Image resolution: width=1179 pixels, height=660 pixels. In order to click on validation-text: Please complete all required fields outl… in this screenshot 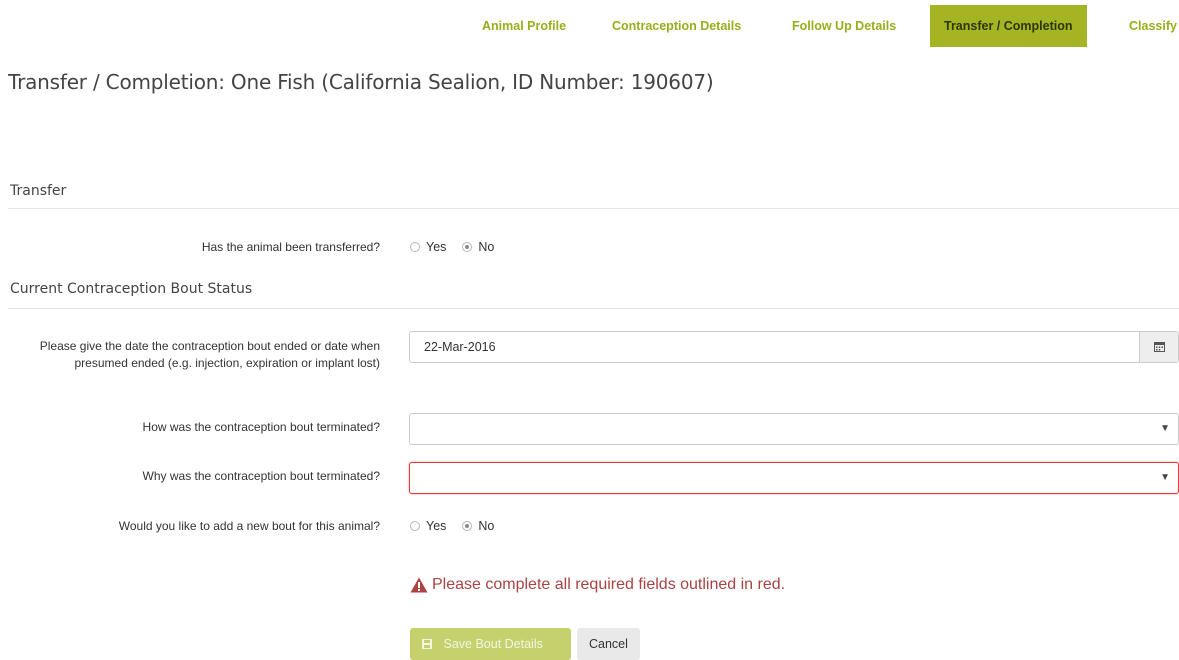, I will do `click(609, 584)`.